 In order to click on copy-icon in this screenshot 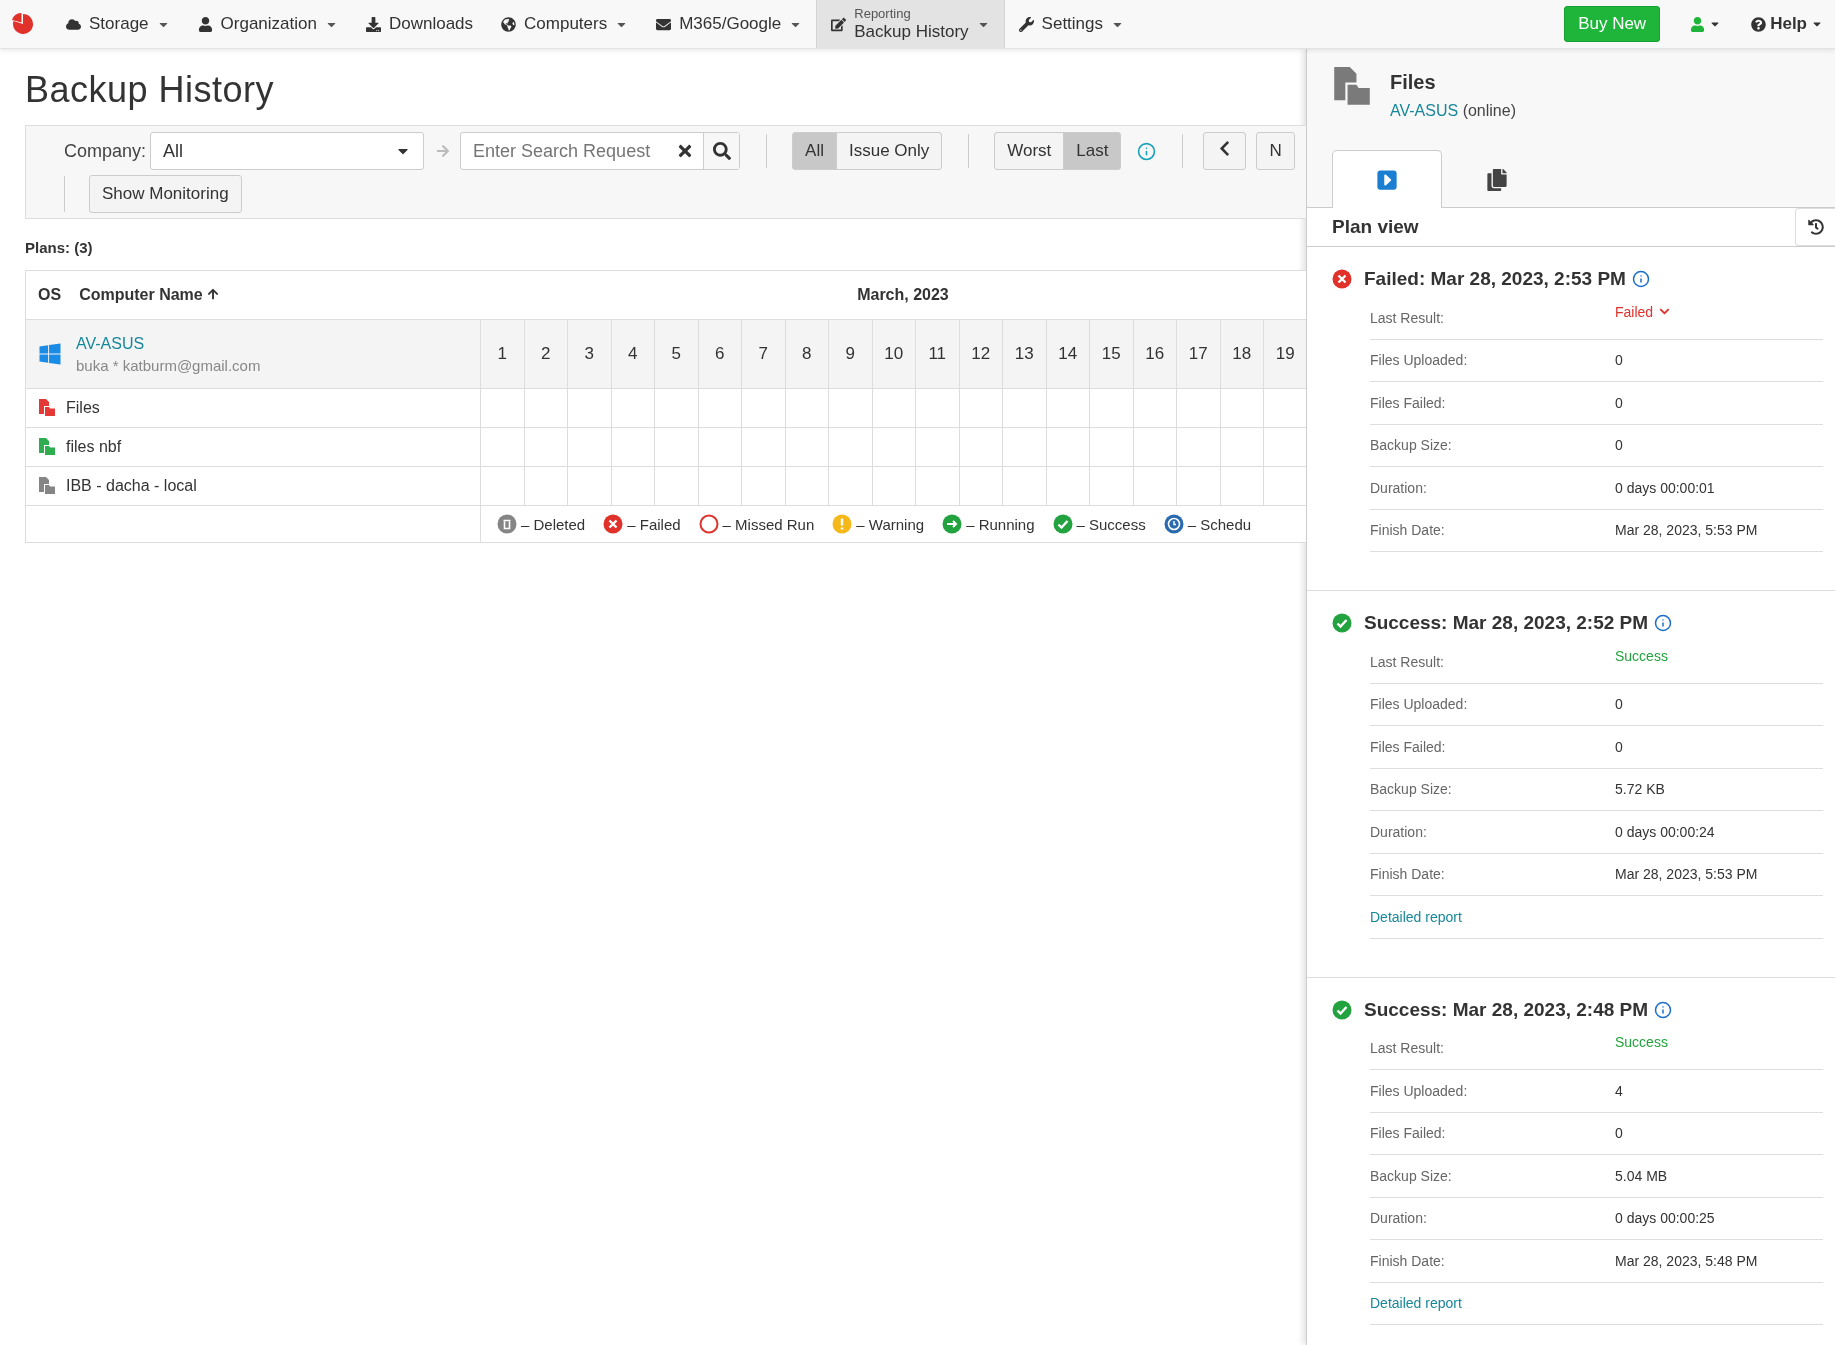, I will do `click(1497, 179)`.